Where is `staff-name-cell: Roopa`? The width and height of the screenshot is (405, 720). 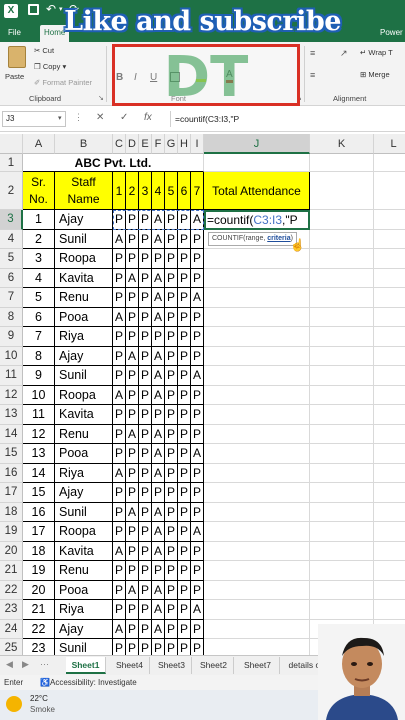
staff-name-cell: Roopa is located at coordinates (84, 395).